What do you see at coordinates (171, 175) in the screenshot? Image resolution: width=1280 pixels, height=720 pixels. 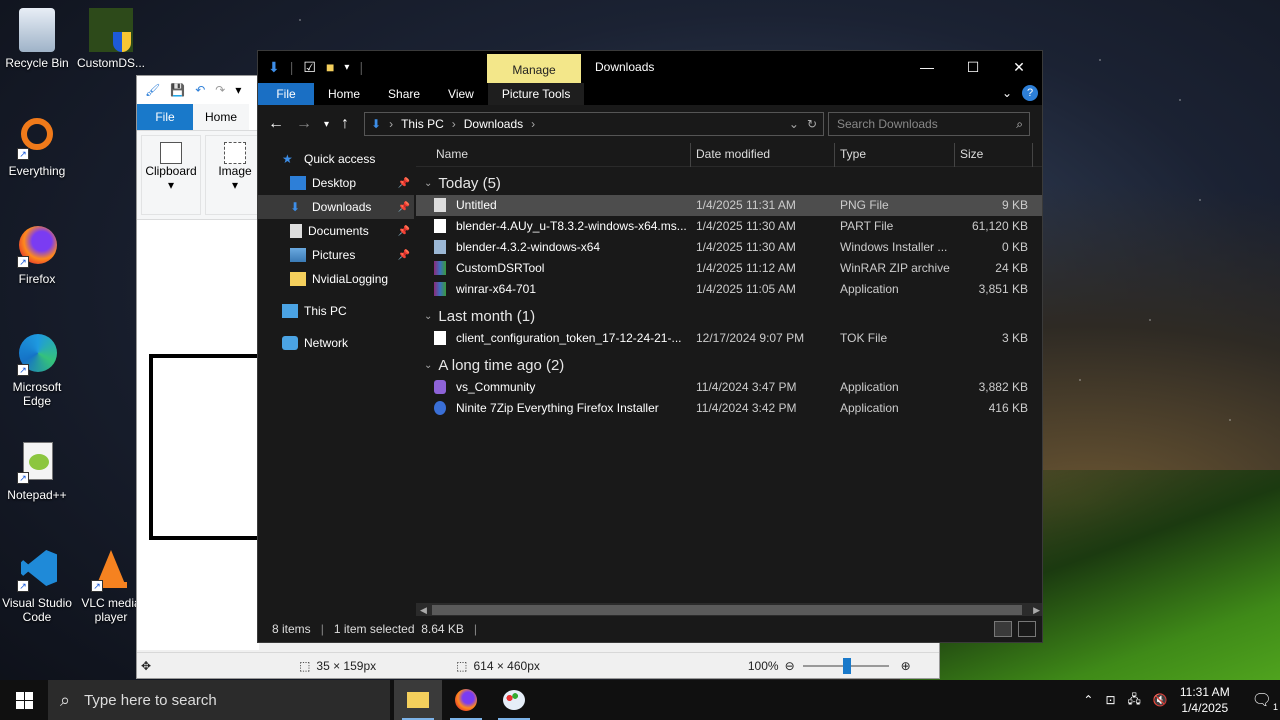 I see `clipboard-group: Clipboard ▾` at bounding box center [171, 175].